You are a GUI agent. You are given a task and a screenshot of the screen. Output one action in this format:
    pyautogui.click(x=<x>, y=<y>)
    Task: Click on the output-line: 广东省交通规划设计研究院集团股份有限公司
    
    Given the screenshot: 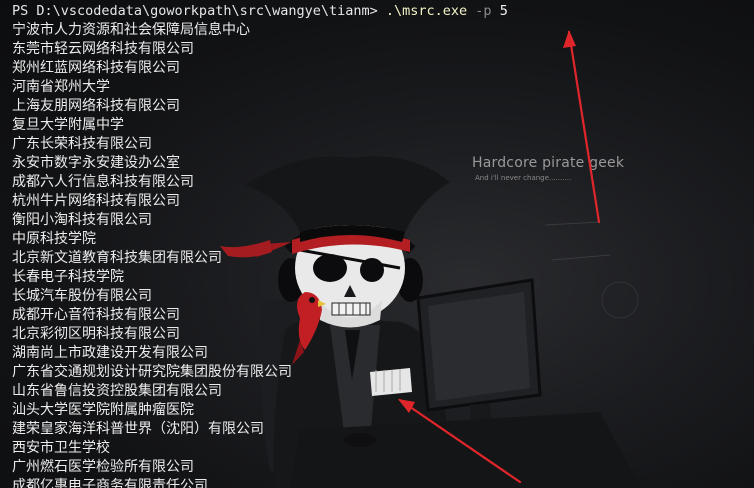 What is the action you would take?
    pyautogui.click(x=152, y=372)
    